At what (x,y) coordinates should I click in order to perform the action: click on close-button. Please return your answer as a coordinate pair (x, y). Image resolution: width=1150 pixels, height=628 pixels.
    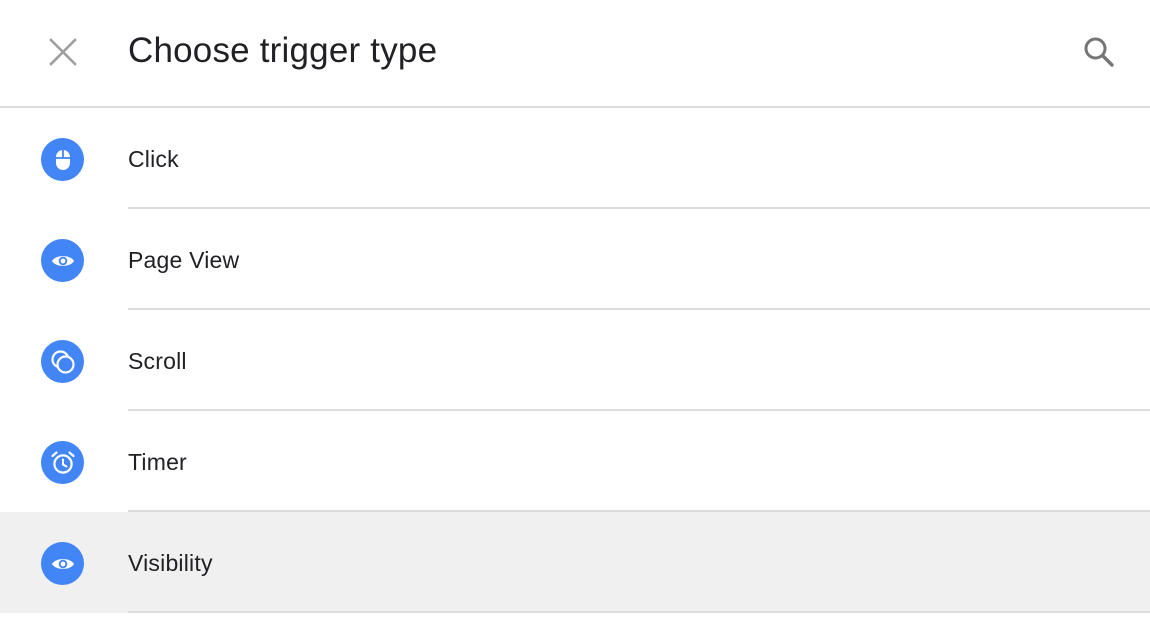
    Looking at the image, I should click on (63, 52).